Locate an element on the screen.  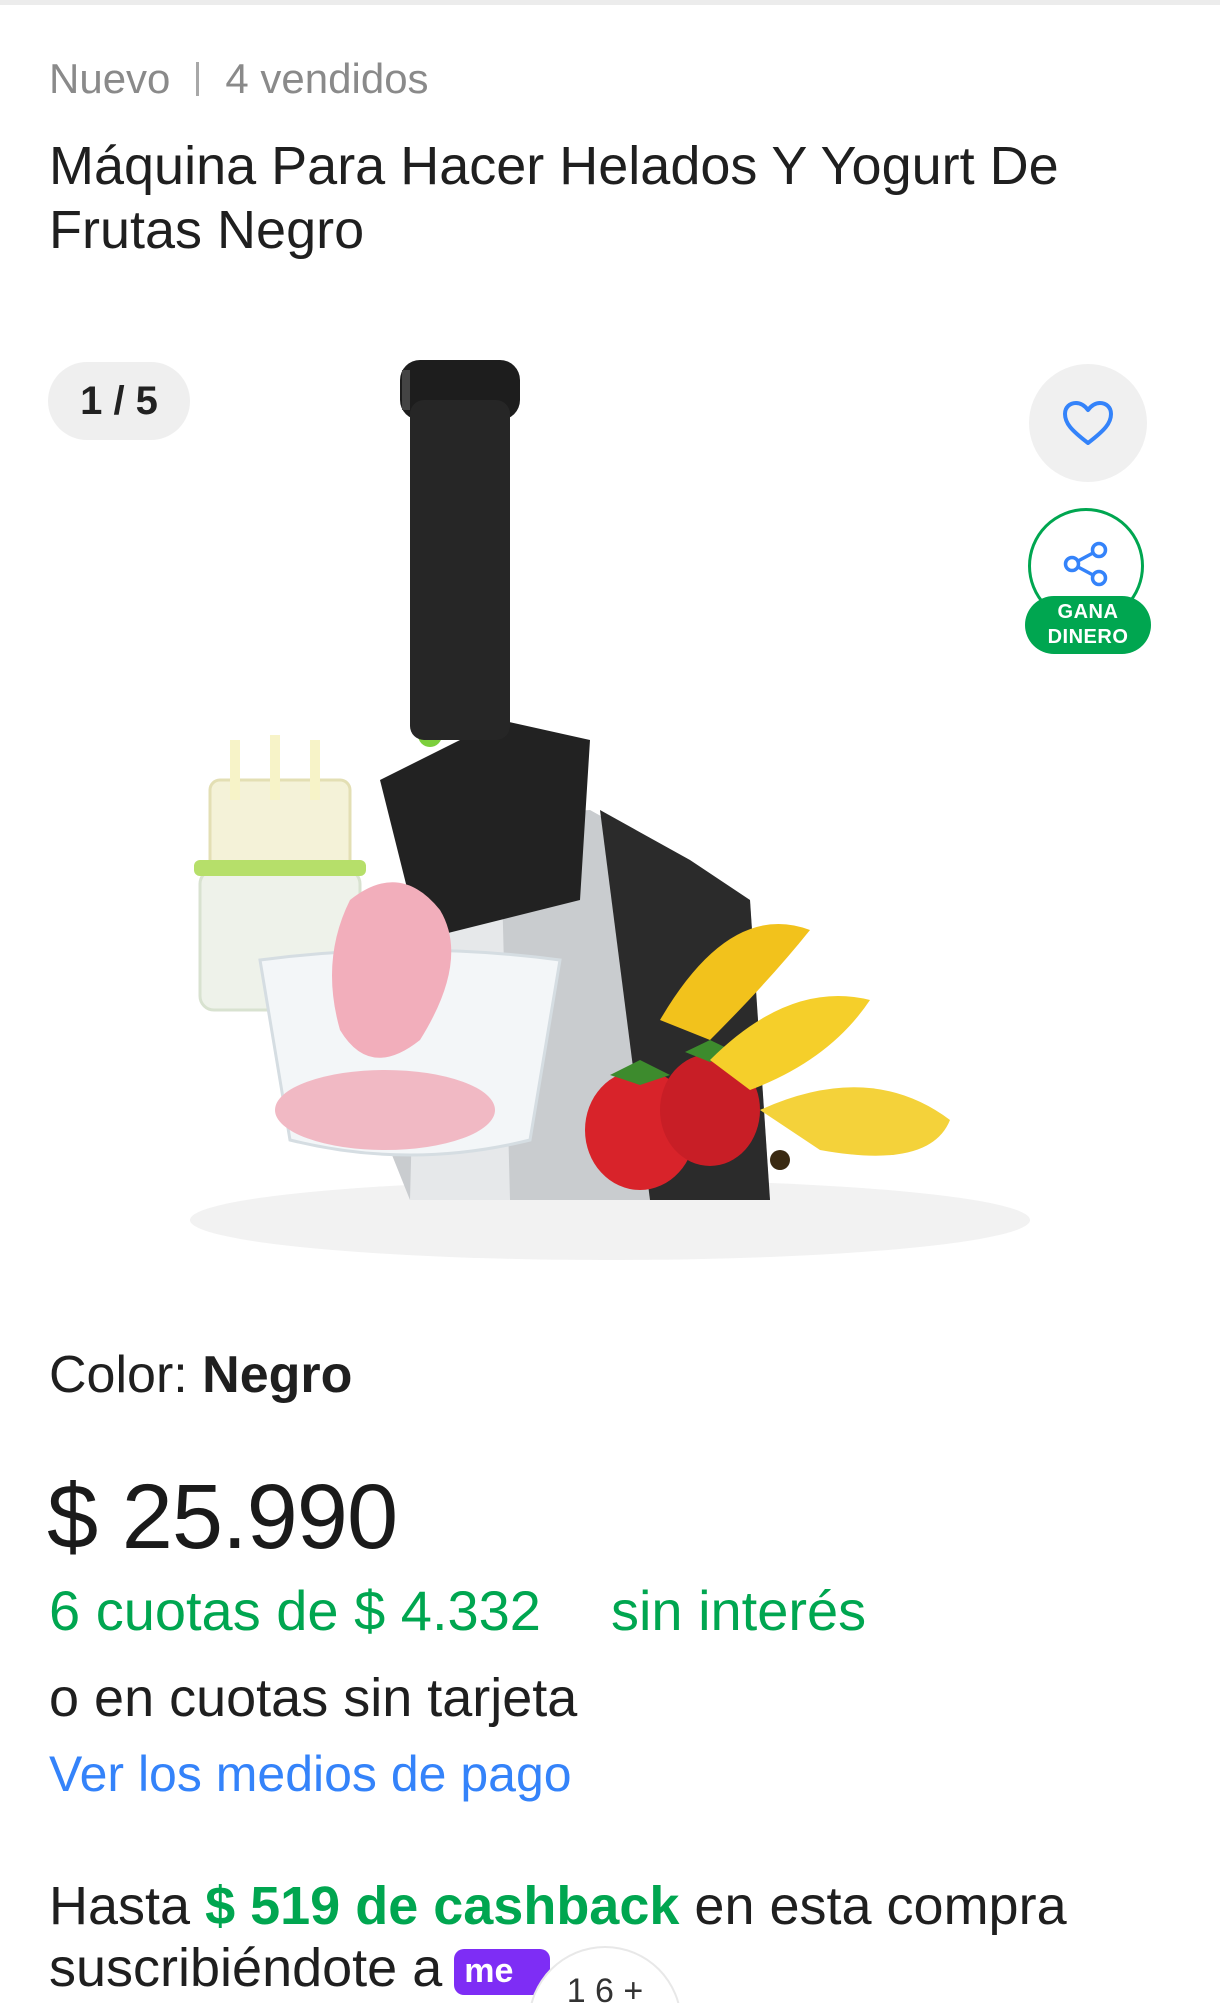
meli-plus-logo: me is located at coordinates (502, 1971).